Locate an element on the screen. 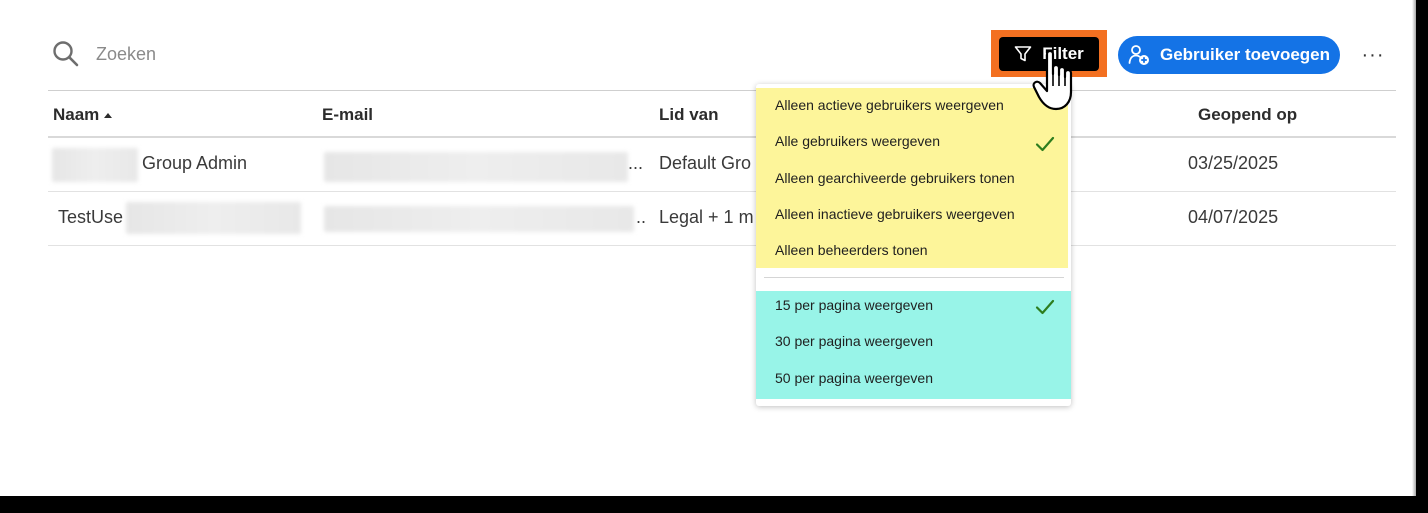  menu-item-active-users: Alleen actieve gebruikers weergeven is located at coordinates (920, 105).